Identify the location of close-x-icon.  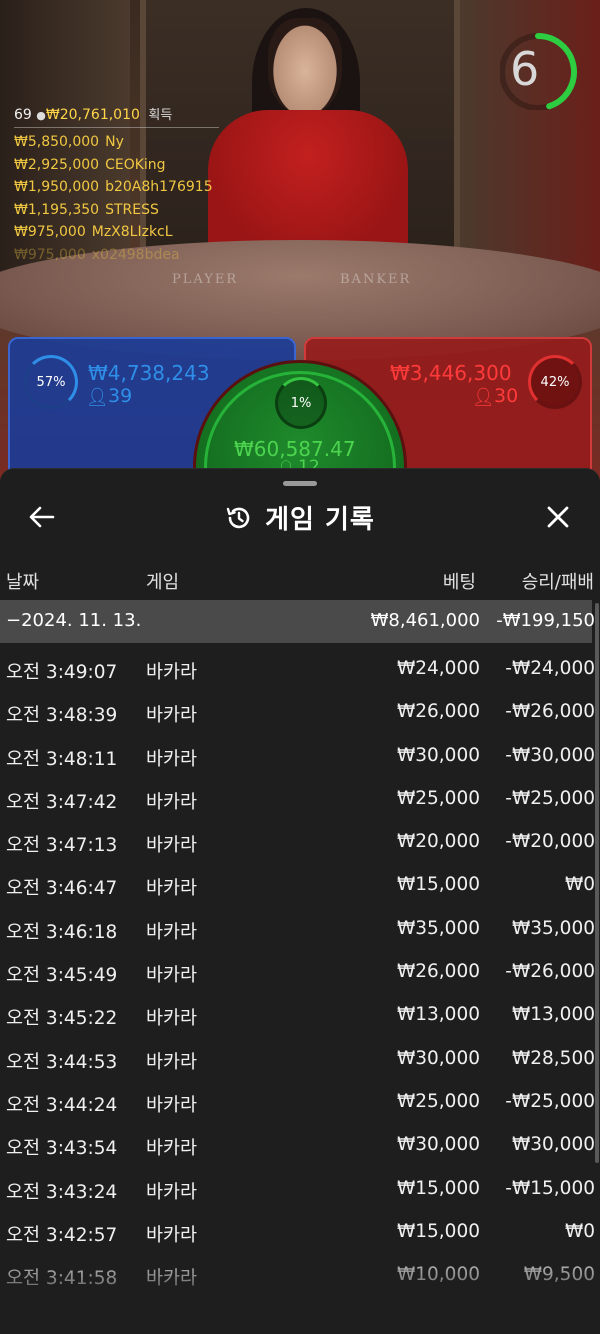
(558, 517).